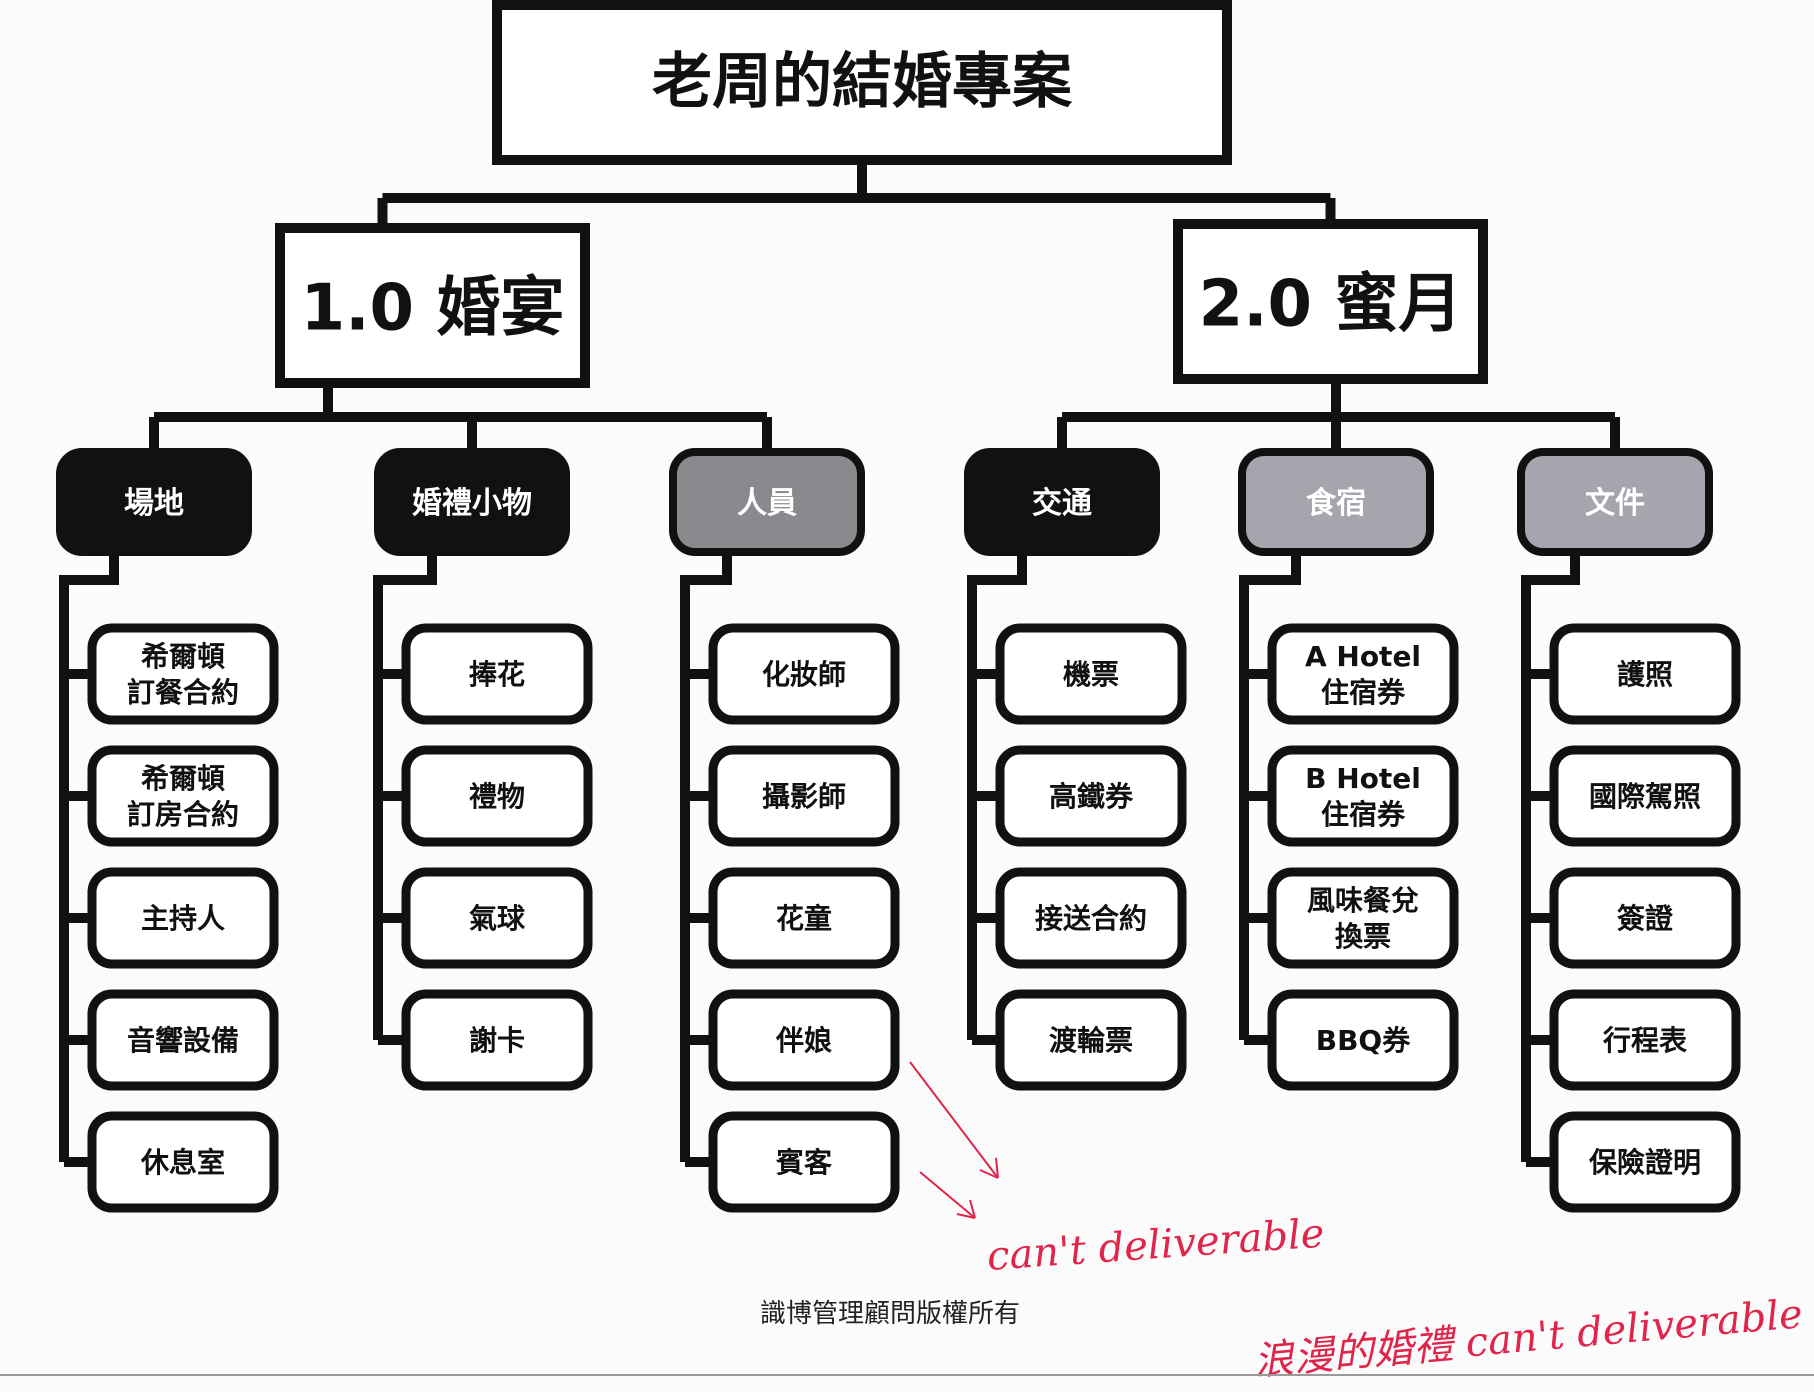 The width and height of the screenshot is (1814, 1392). I want to click on item-label: 音響設備, so click(183, 1040).